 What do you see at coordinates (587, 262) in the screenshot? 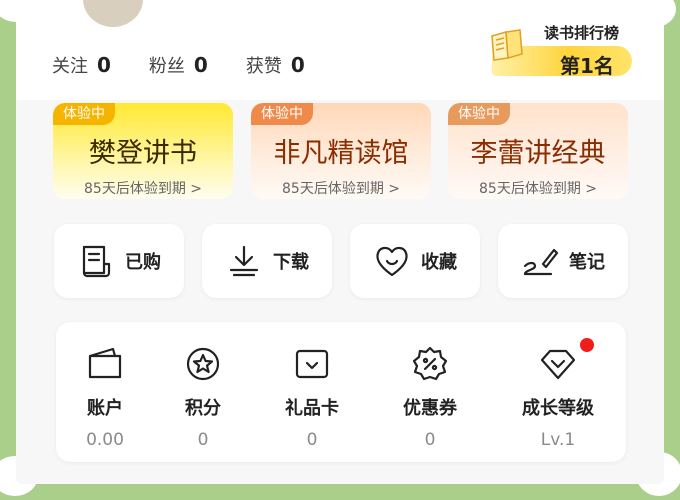
I see `quick-label: 笔记` at bounding box center [587, 262].